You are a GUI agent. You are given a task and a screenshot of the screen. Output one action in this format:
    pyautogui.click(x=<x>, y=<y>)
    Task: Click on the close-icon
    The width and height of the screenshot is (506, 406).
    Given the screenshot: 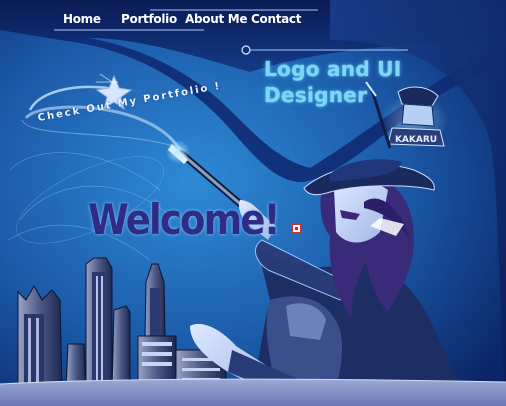 What is the action you would take?
    pyautogui.click(x=296, y=228)
    